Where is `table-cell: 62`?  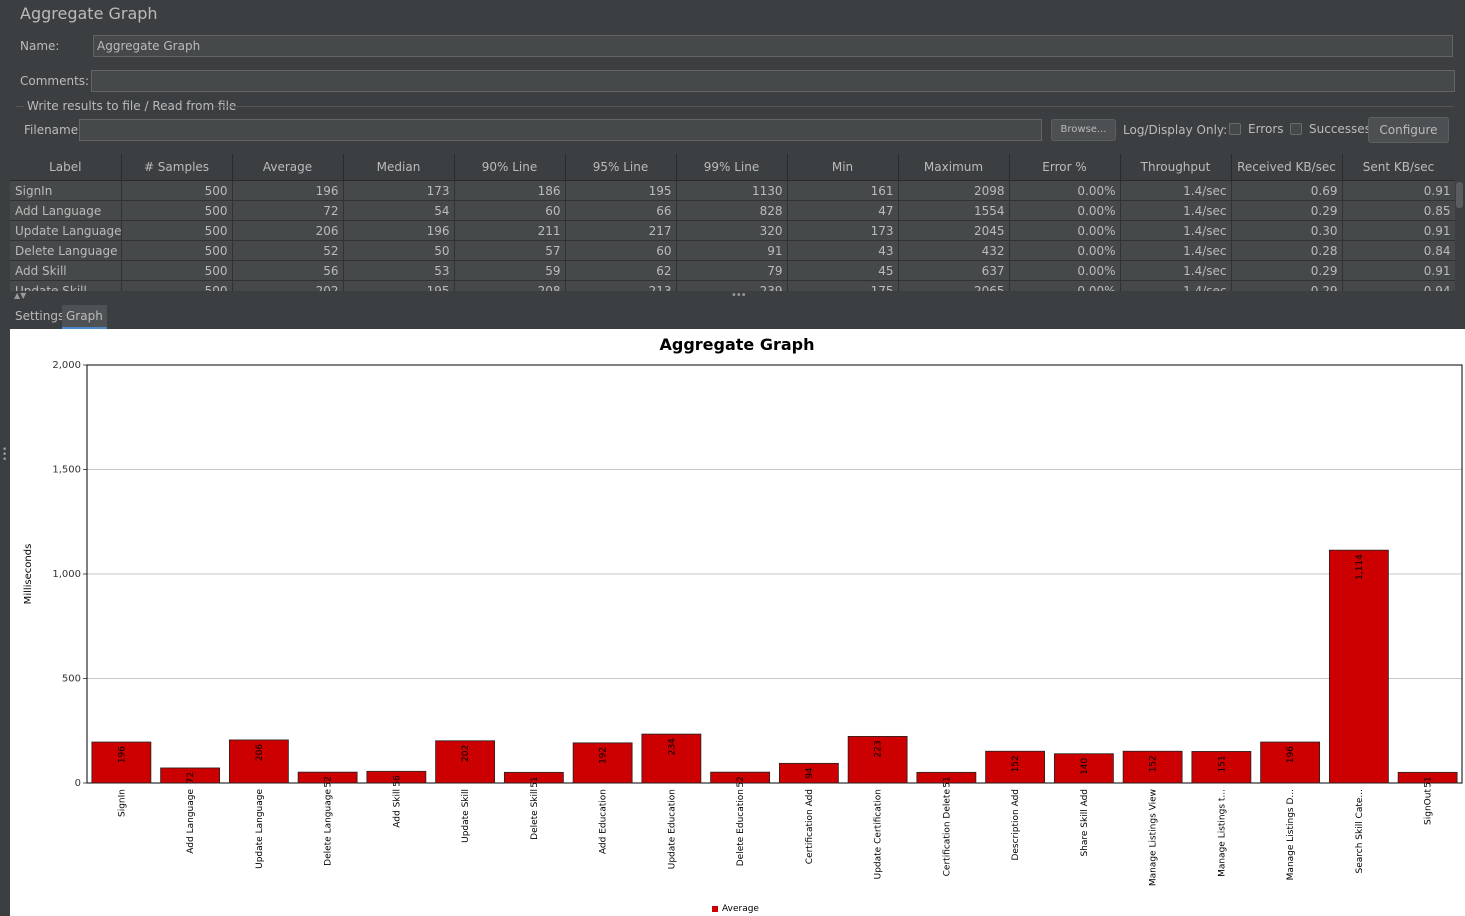 table-cell: 62 is located at coordinates (621, 270).